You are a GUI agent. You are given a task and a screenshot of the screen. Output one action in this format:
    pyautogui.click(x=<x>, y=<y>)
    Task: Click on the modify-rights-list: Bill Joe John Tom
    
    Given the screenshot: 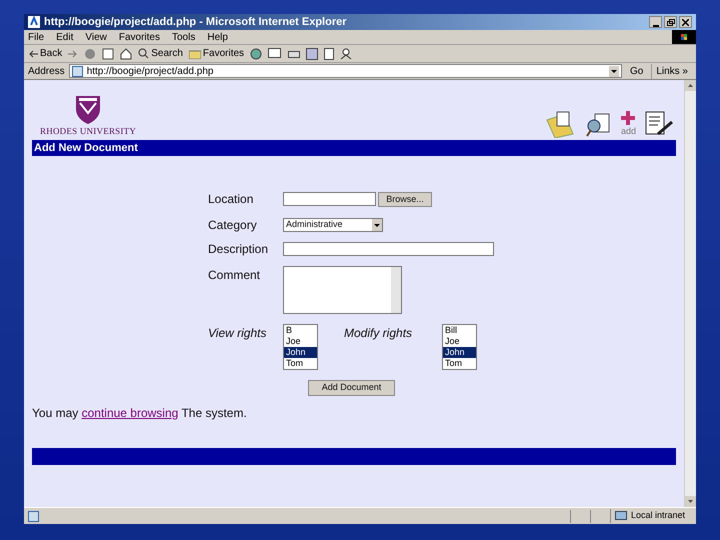 What is the action you would take?
    pyautogui.click(x=459, y=347)
    